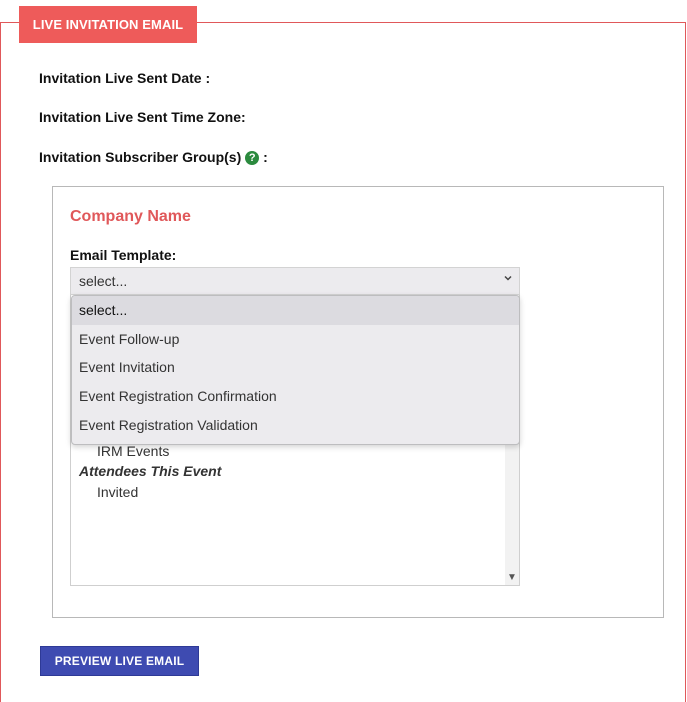  What do you see at coordinates (512, 577) in the screenshot?
I see `scroll-down-icon: ▼` at bounding box center [512, 577].